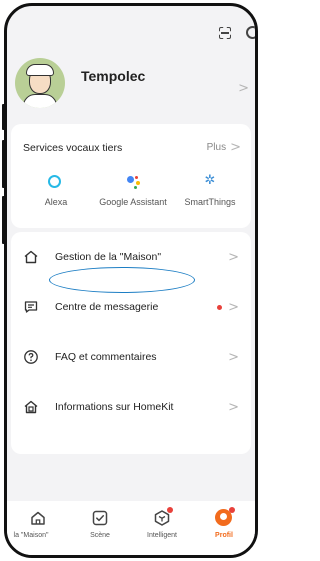 Image resolution: width=320 pixels, height=561 pixels. I want to click on google-assistant-icon, so click(133, 181).